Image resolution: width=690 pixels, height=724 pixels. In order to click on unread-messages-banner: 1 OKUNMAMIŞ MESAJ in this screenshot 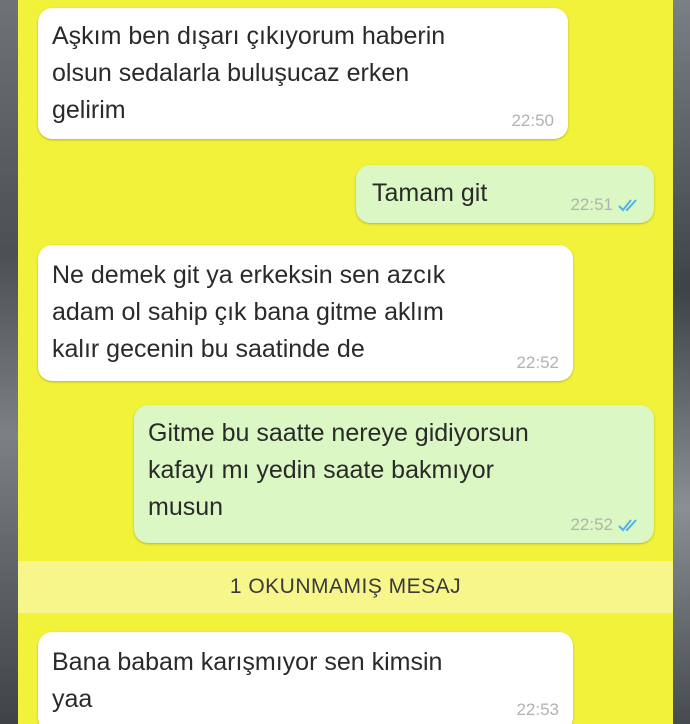, I will do `click(345, 587)`.